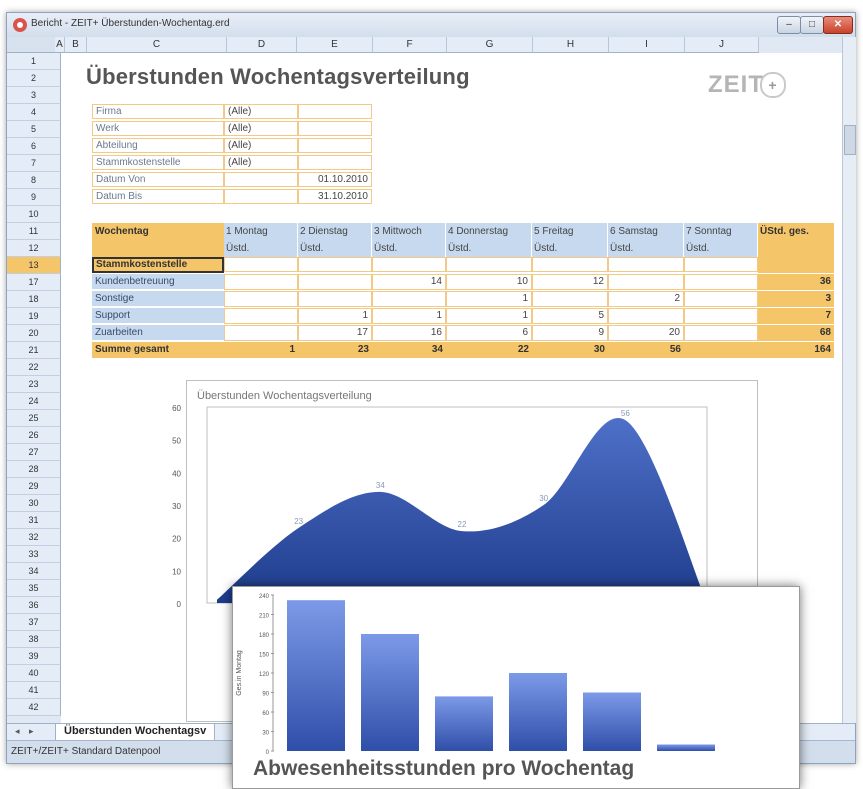 The height and width of the screenshot is (789, 863). What do you see at coordinates (646, 231) in the screenshot?
I see `day-header: 6 Samstag` at bounding box center [646, 231].